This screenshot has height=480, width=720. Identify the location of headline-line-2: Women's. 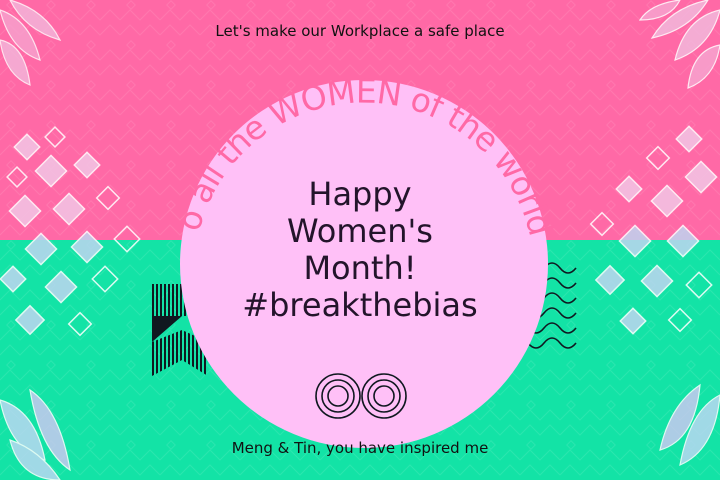
(360, 231).